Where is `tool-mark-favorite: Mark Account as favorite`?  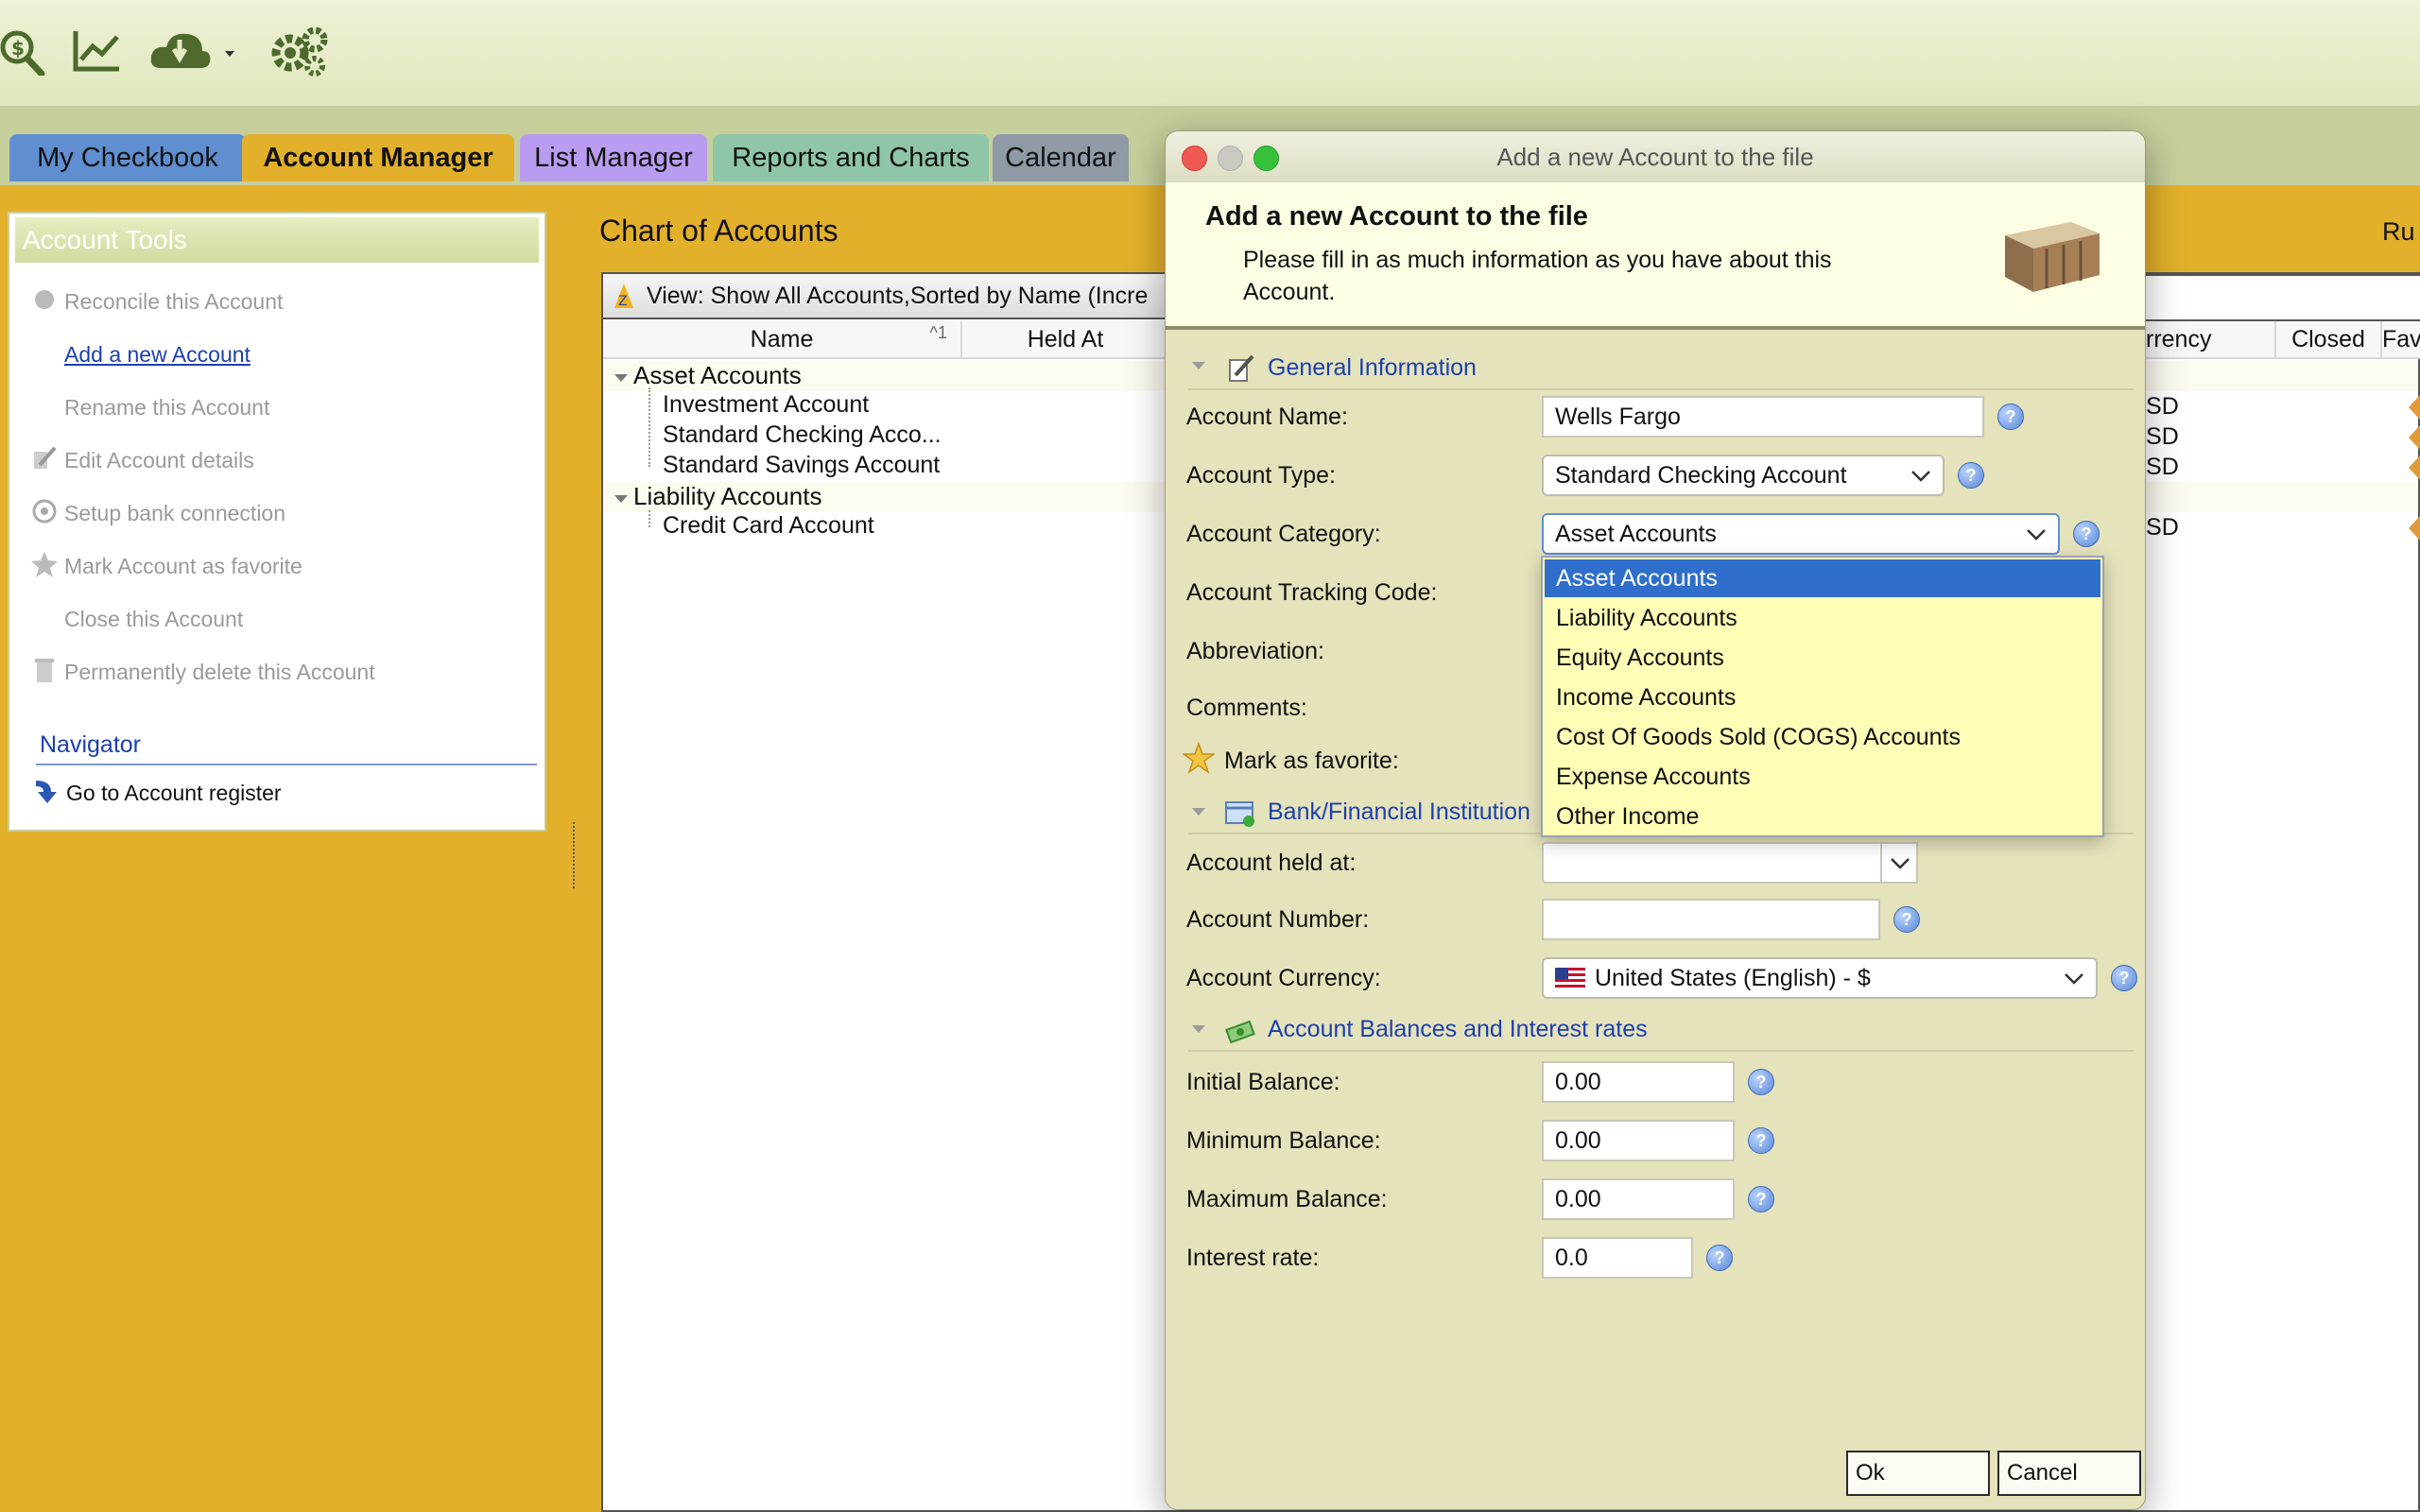 tool-mark-favorite: Mark Account as favorite is located at coordinates (183, 566).